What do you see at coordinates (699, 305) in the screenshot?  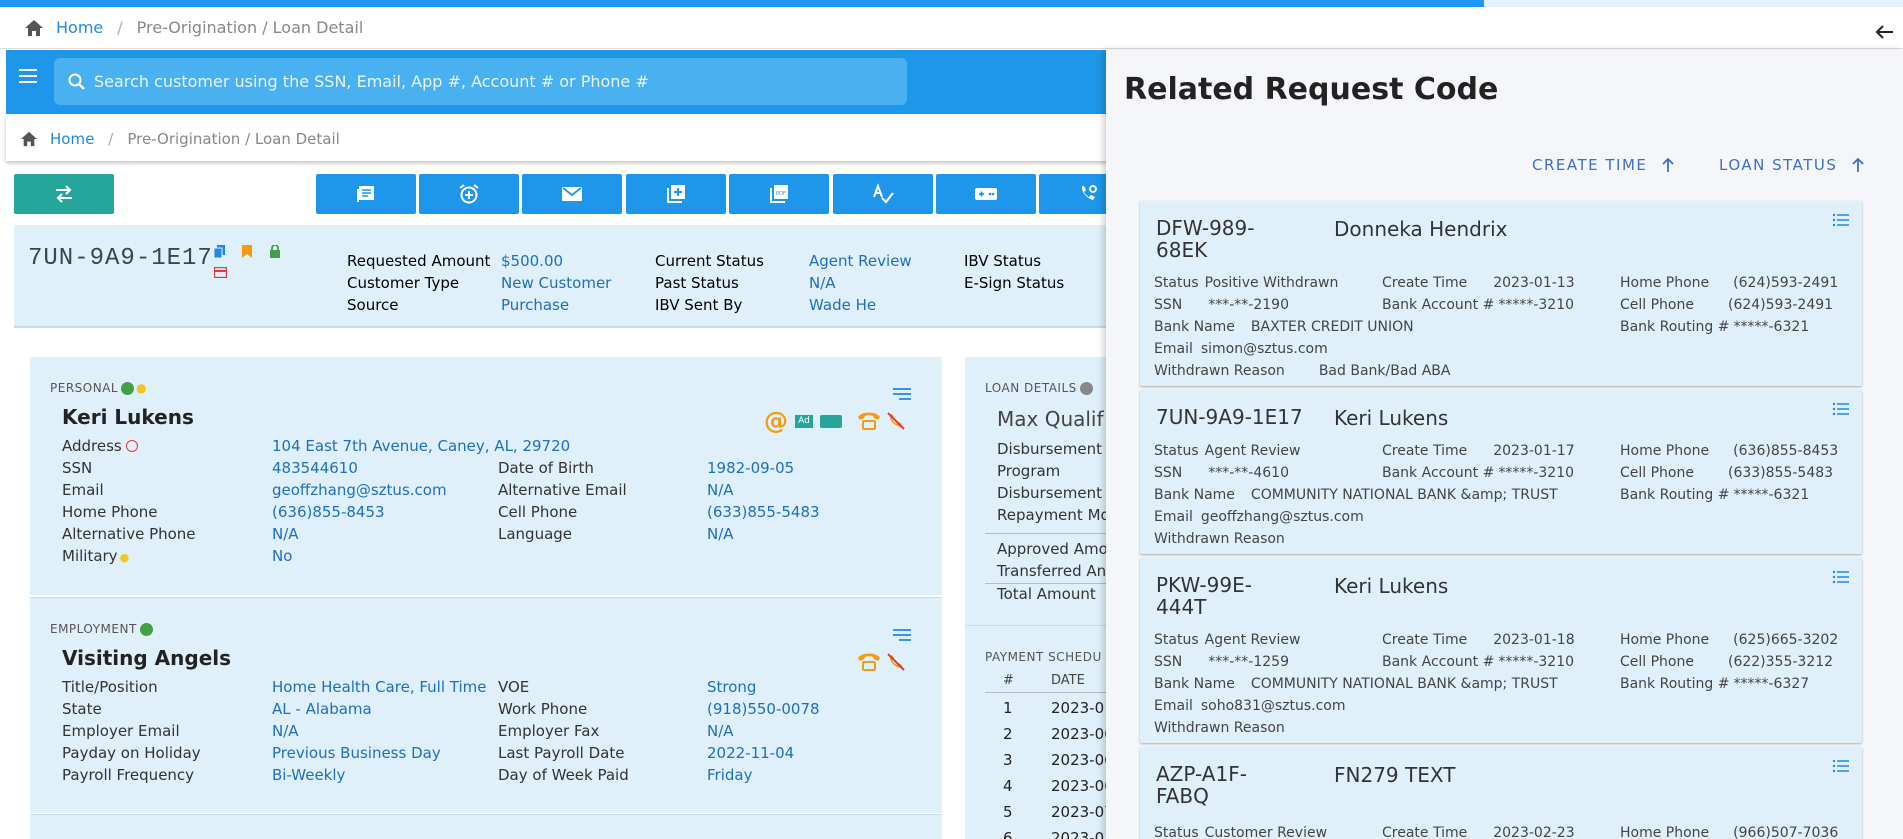 I see `ibv-sent-by-label: IBV Sent By` at bounding box center [699, 305].